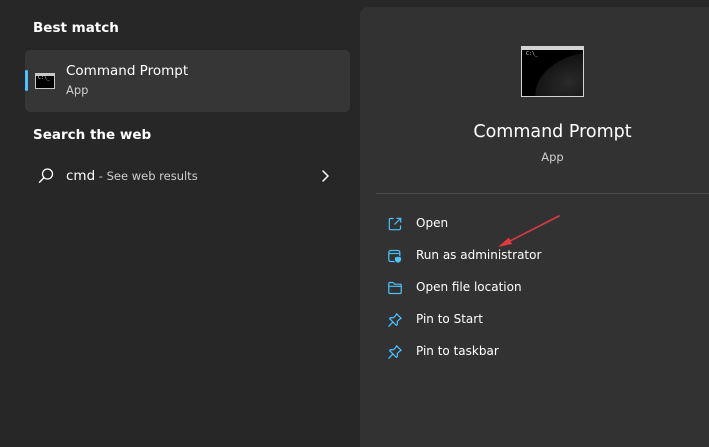 This screenshot has width=709, height=447. What do you see at coordinates (529, 231) in the screenshot?
I see `annotation-arrow` at bounding box center [529, 231].